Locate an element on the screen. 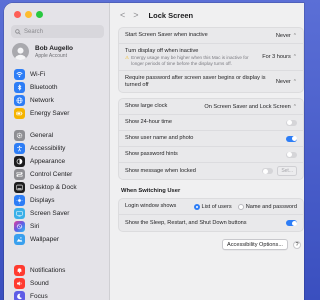  sidebar-item-wallpaper: Wallpaper is located at coordinates (57, 239).